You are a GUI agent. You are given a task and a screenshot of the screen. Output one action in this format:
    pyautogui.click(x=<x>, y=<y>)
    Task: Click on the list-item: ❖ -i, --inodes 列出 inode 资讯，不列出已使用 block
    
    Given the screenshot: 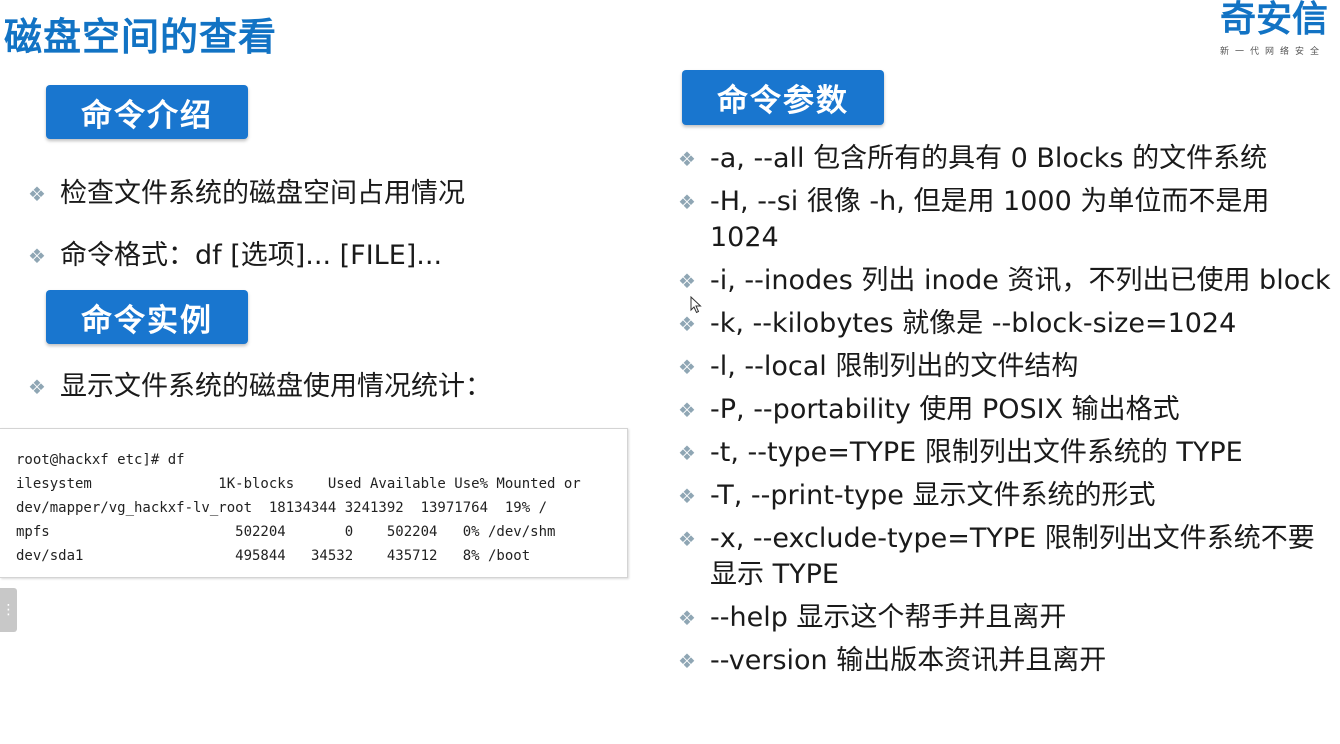 What is the action you would take?
    pyautogui.click(x=1002, y=281)
    